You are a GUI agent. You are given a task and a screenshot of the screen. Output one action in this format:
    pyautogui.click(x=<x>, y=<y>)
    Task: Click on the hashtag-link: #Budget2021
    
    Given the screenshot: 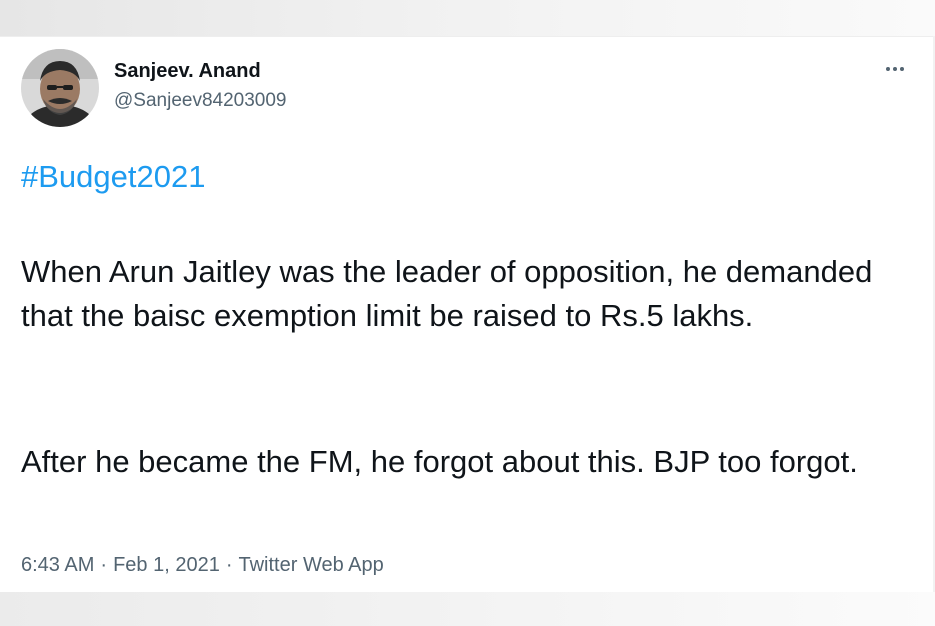 What is the action you would take?
    pyautogui.click(x=113, y=177)
    